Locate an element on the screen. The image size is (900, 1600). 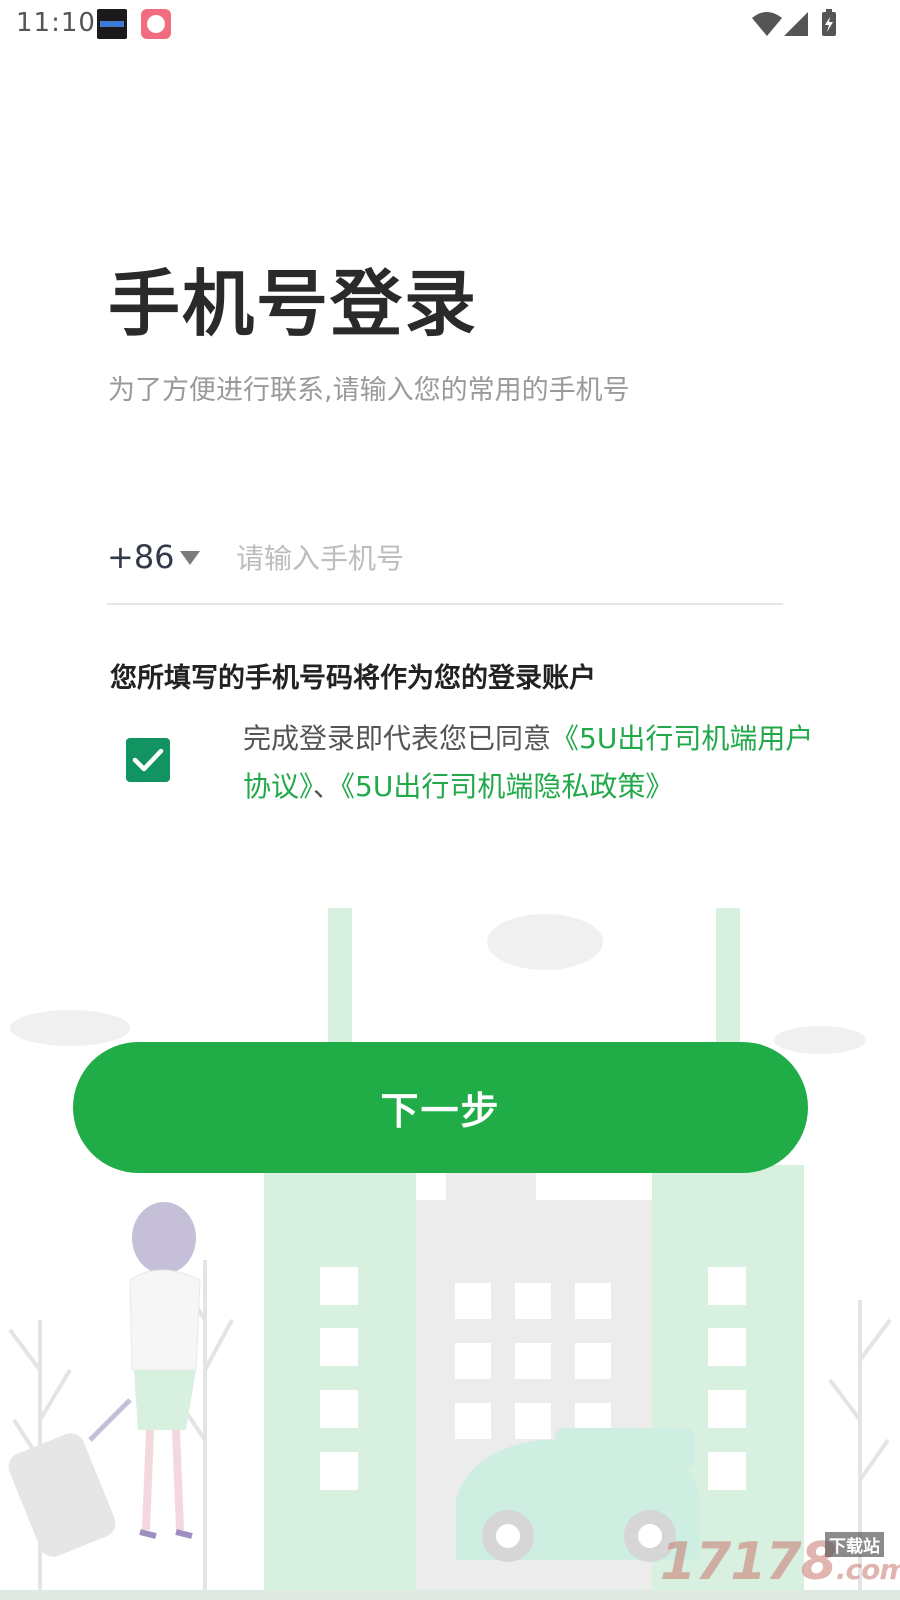
system-status-icons is located at coordinates (794, 22).